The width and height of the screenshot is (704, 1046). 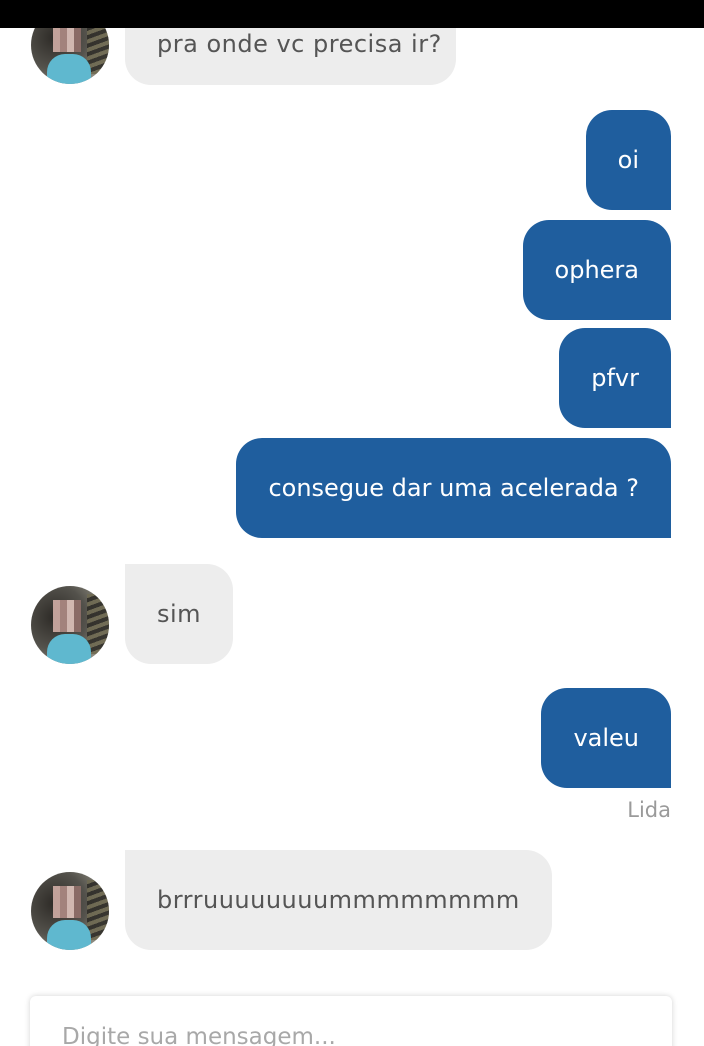 I want to click on message-text: valeu, so click(x=606, y=738).